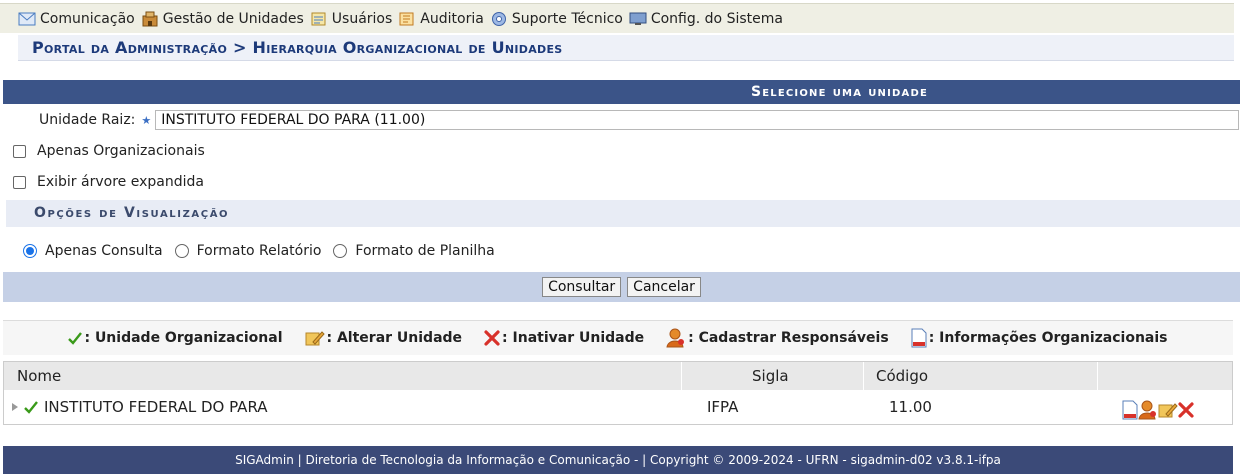  What do you see at coordinates (773, 407) in the screenshot?
I see `cell-sigla: IFPA` at bounding box center [773, 407].